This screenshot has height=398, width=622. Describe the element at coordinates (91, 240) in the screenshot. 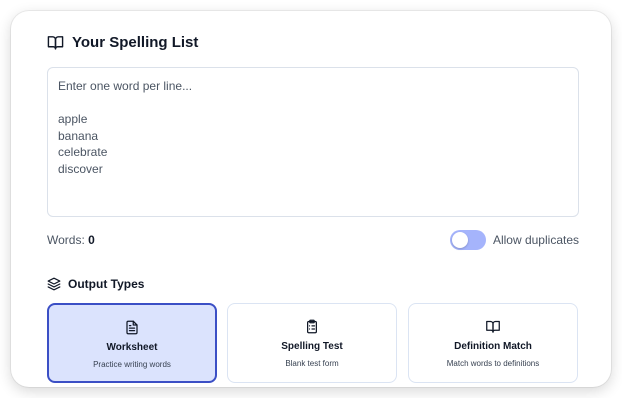

I see `word-count-value: 0` at that location.